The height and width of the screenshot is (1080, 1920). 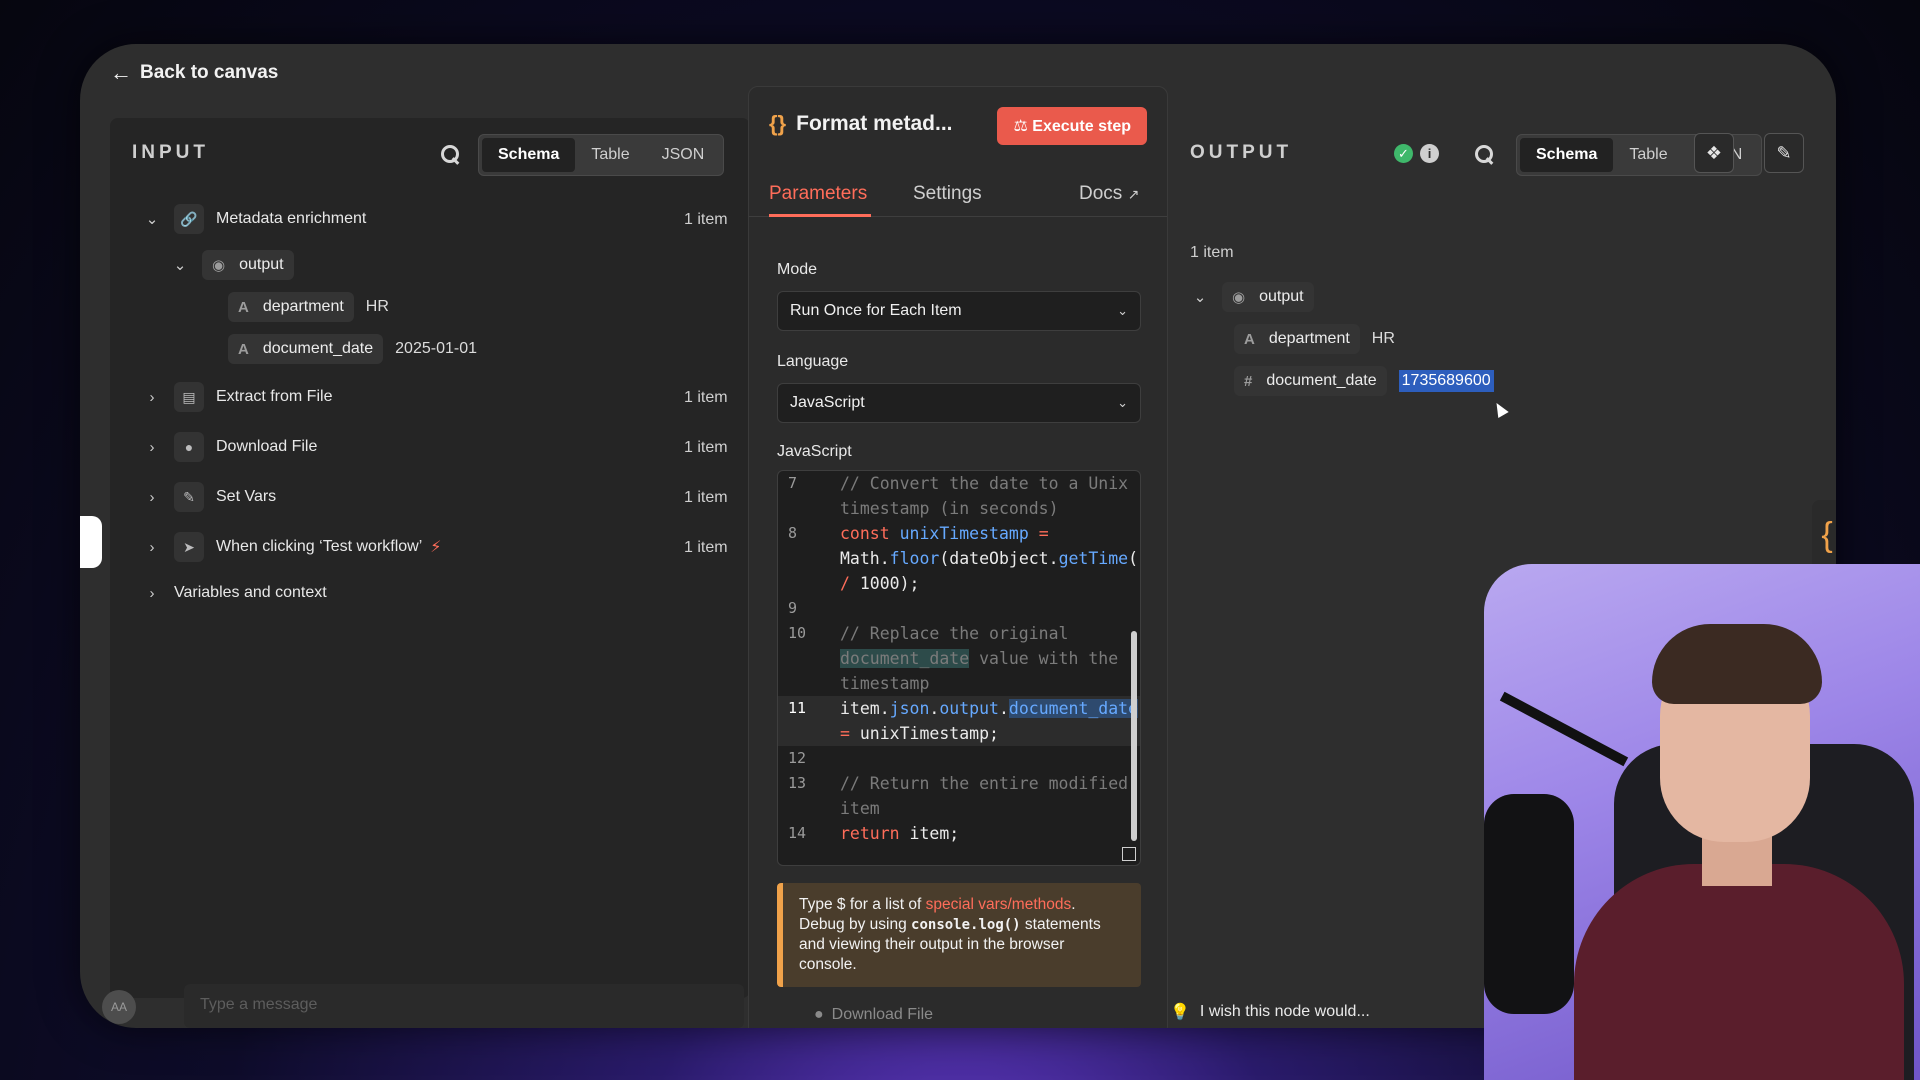 I want to click on code-braces-icon: {, so click(x=1824, y=535).